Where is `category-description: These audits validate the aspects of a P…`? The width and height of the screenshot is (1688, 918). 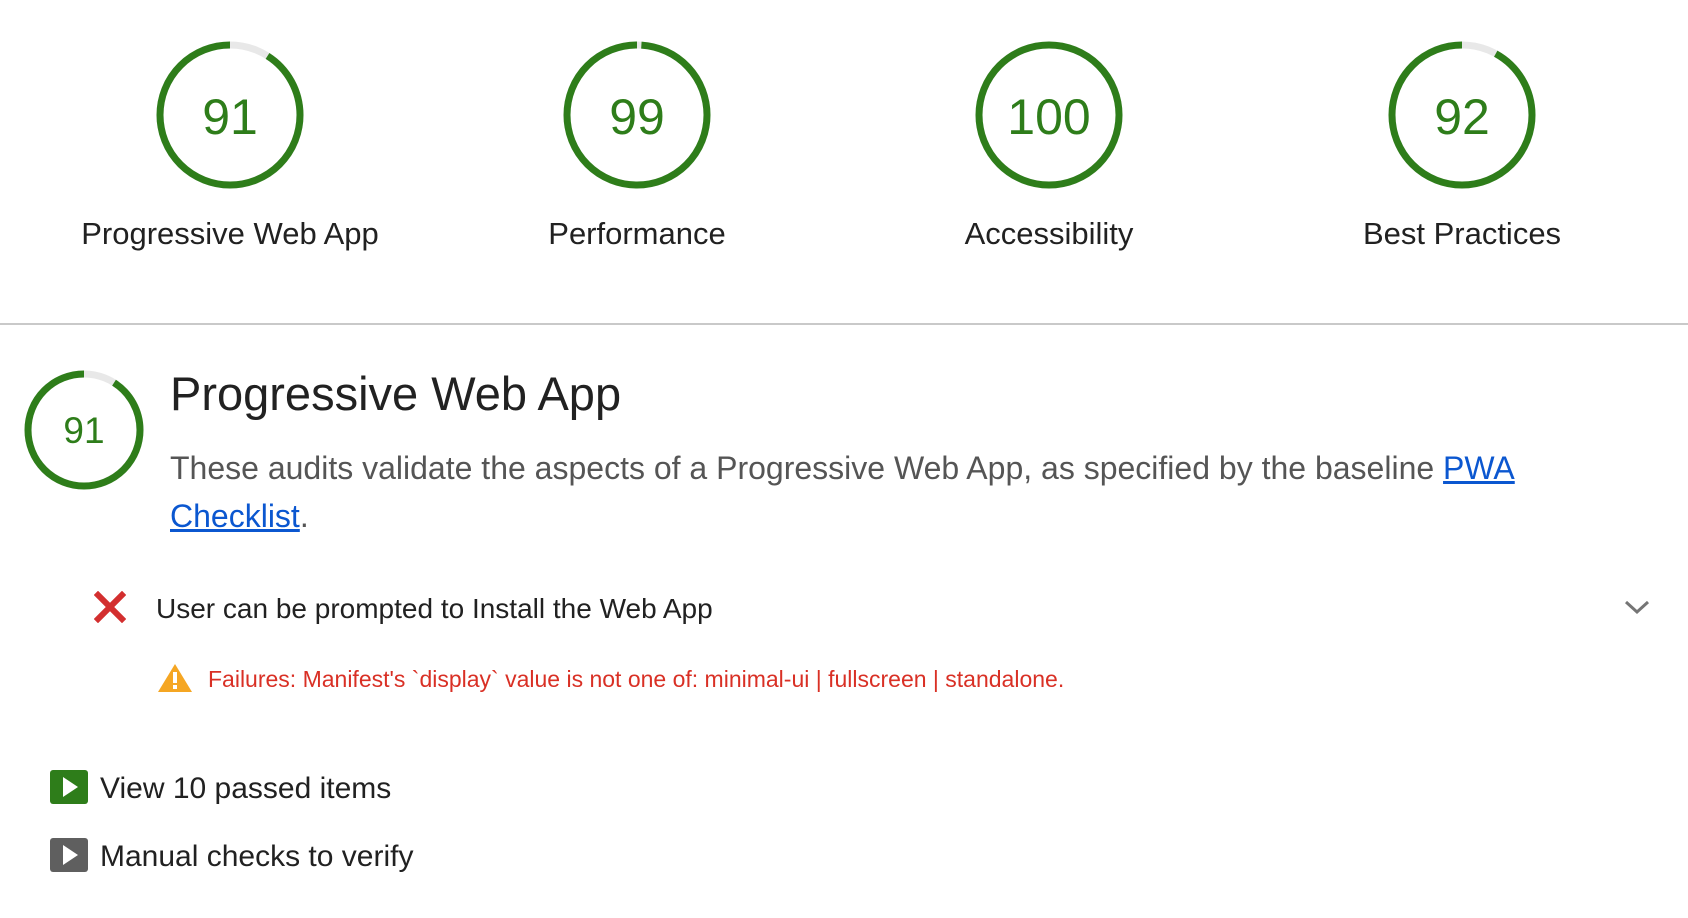 category-description: These audits validate the aspects of a P… is located at coordinates (880, 492).